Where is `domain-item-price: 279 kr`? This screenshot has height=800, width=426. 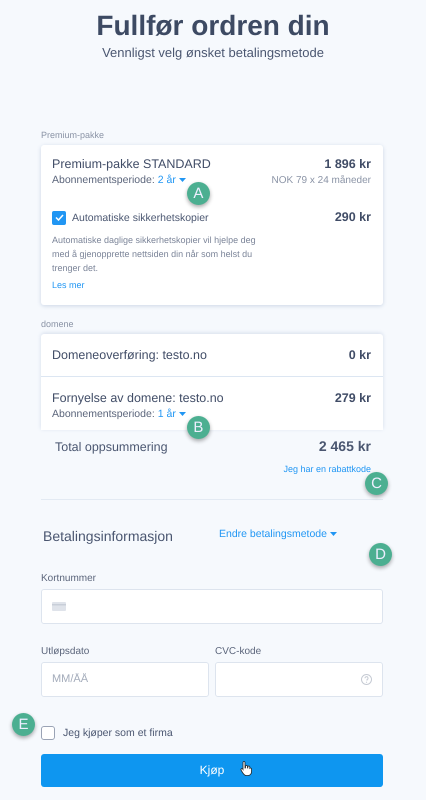
domain-item-price: 279 kr is located at coordinates (352, 397).